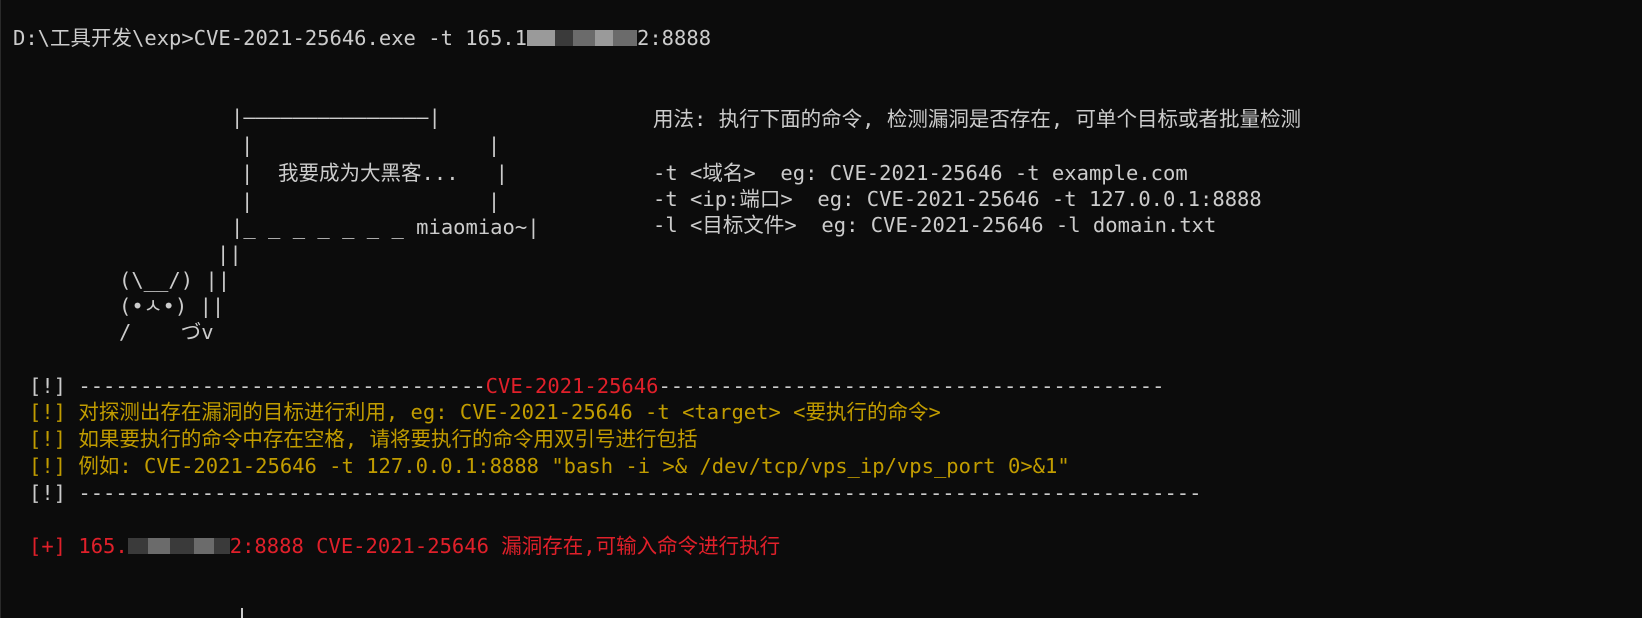 The height and width of the screenshot is (618, 1642). Describe the element at coordinates (977, 119) in the screenshot. I see `usage-title: 用法: 执行下面的命令, 检测漏洞是否存在, 可单个目标或者批量检测` at that location.